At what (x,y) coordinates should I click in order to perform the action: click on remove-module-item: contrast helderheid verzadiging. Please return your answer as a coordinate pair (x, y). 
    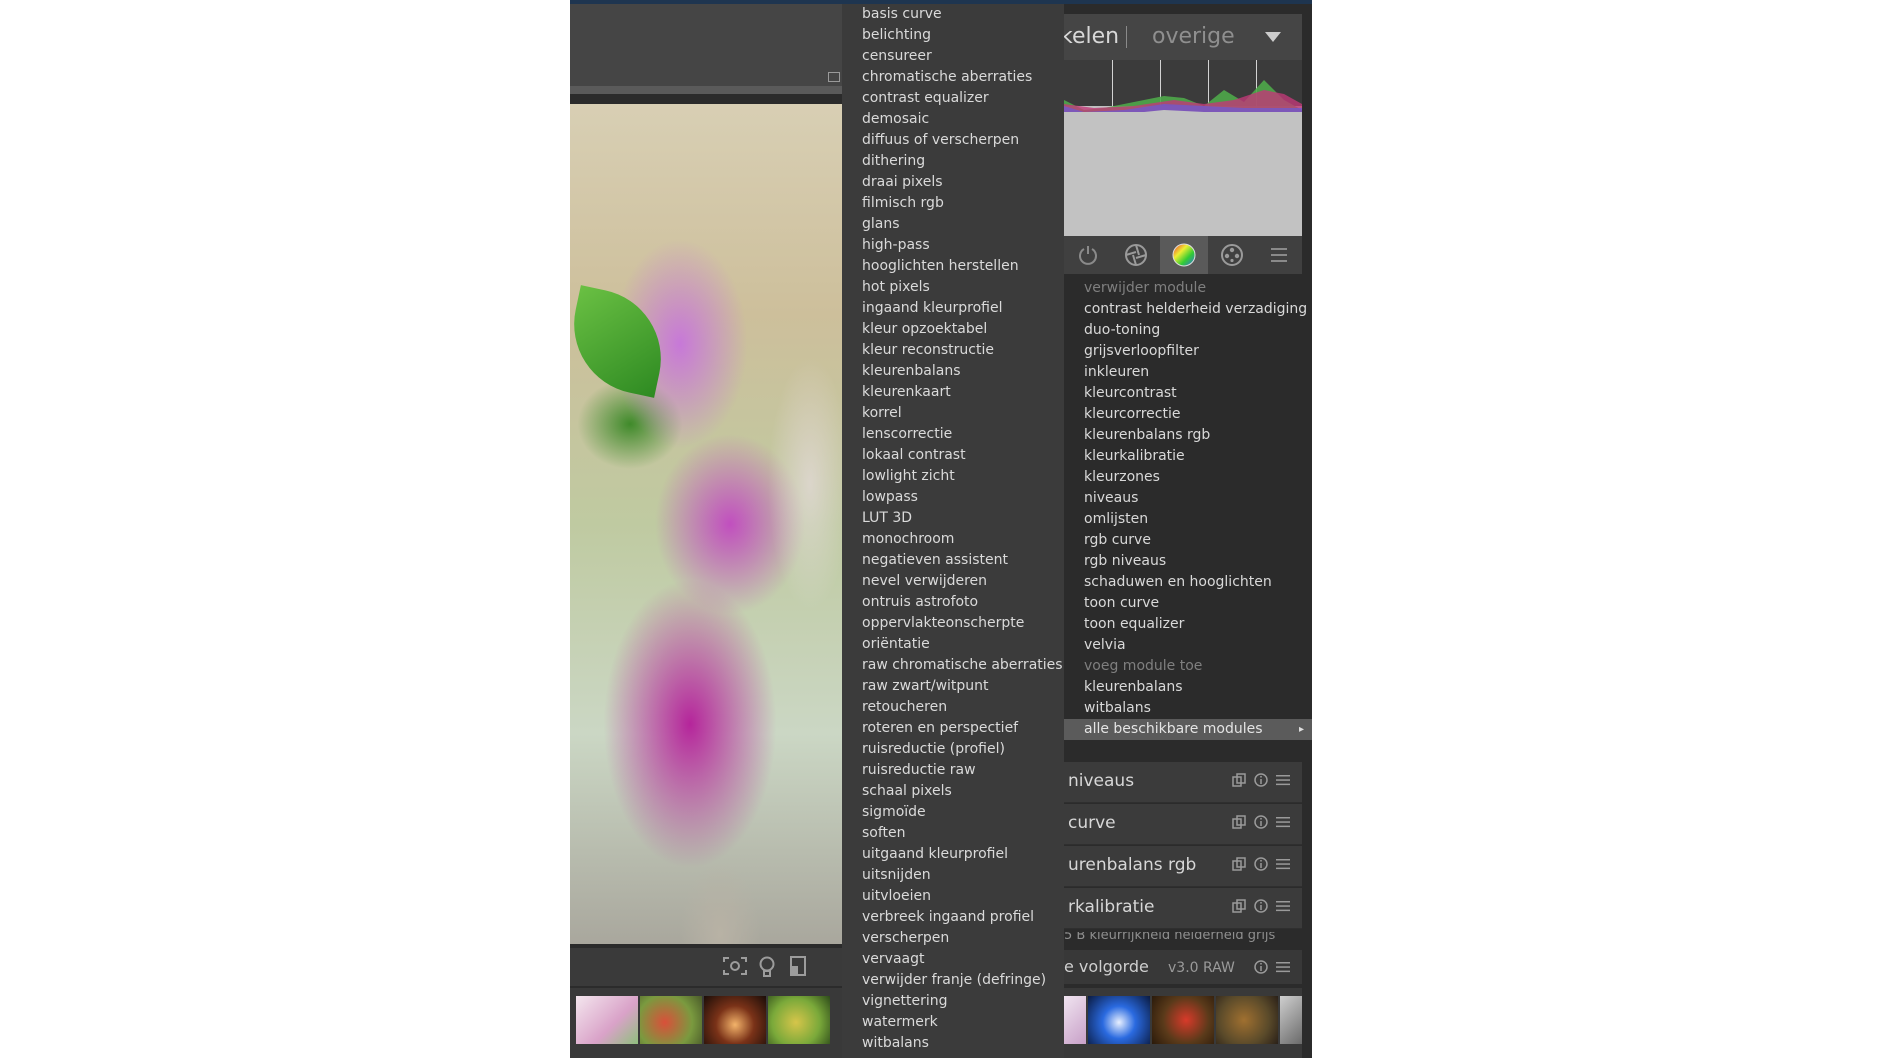
    Looking at the image, I should click on (1188, 309).